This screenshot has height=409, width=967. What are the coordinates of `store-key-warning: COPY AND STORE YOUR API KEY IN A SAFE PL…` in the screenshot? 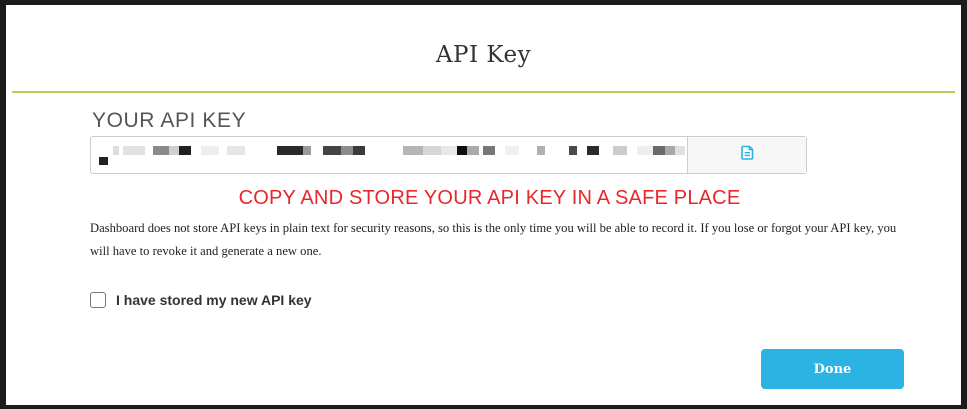 It's located at (489, 198).